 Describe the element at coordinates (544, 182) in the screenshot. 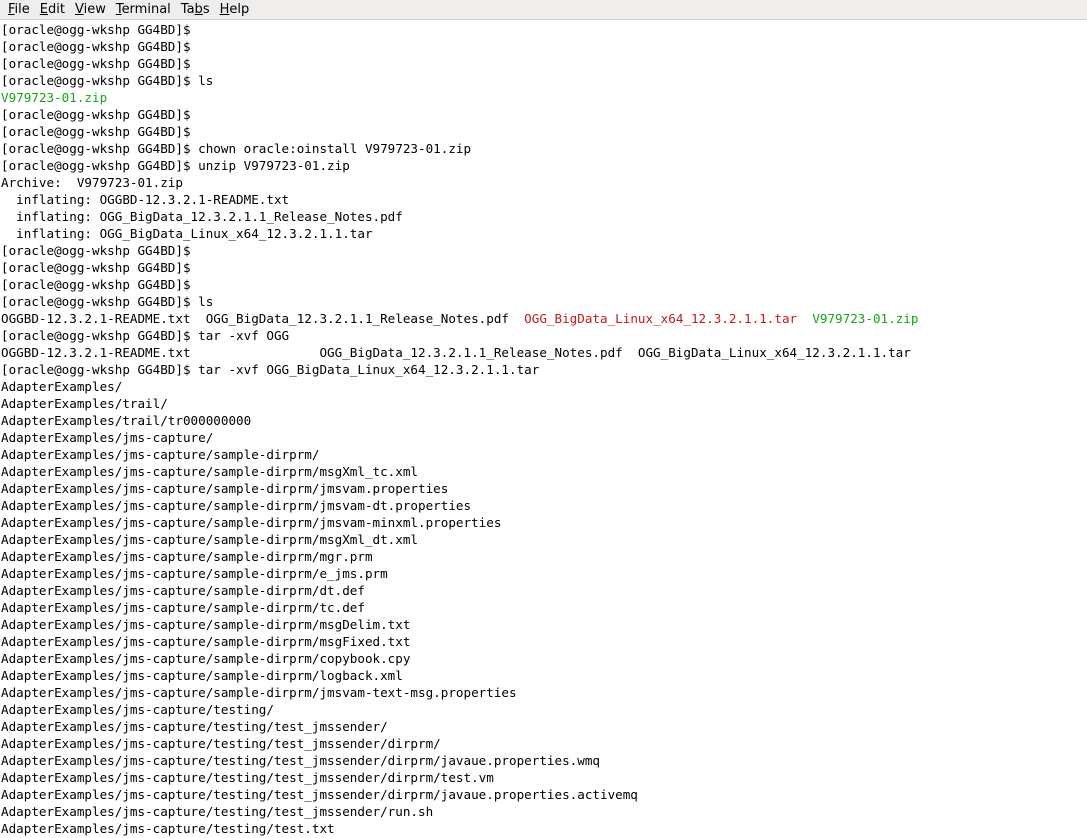

I see `terminal-line: Archive: V979723-01.zip` at that location.